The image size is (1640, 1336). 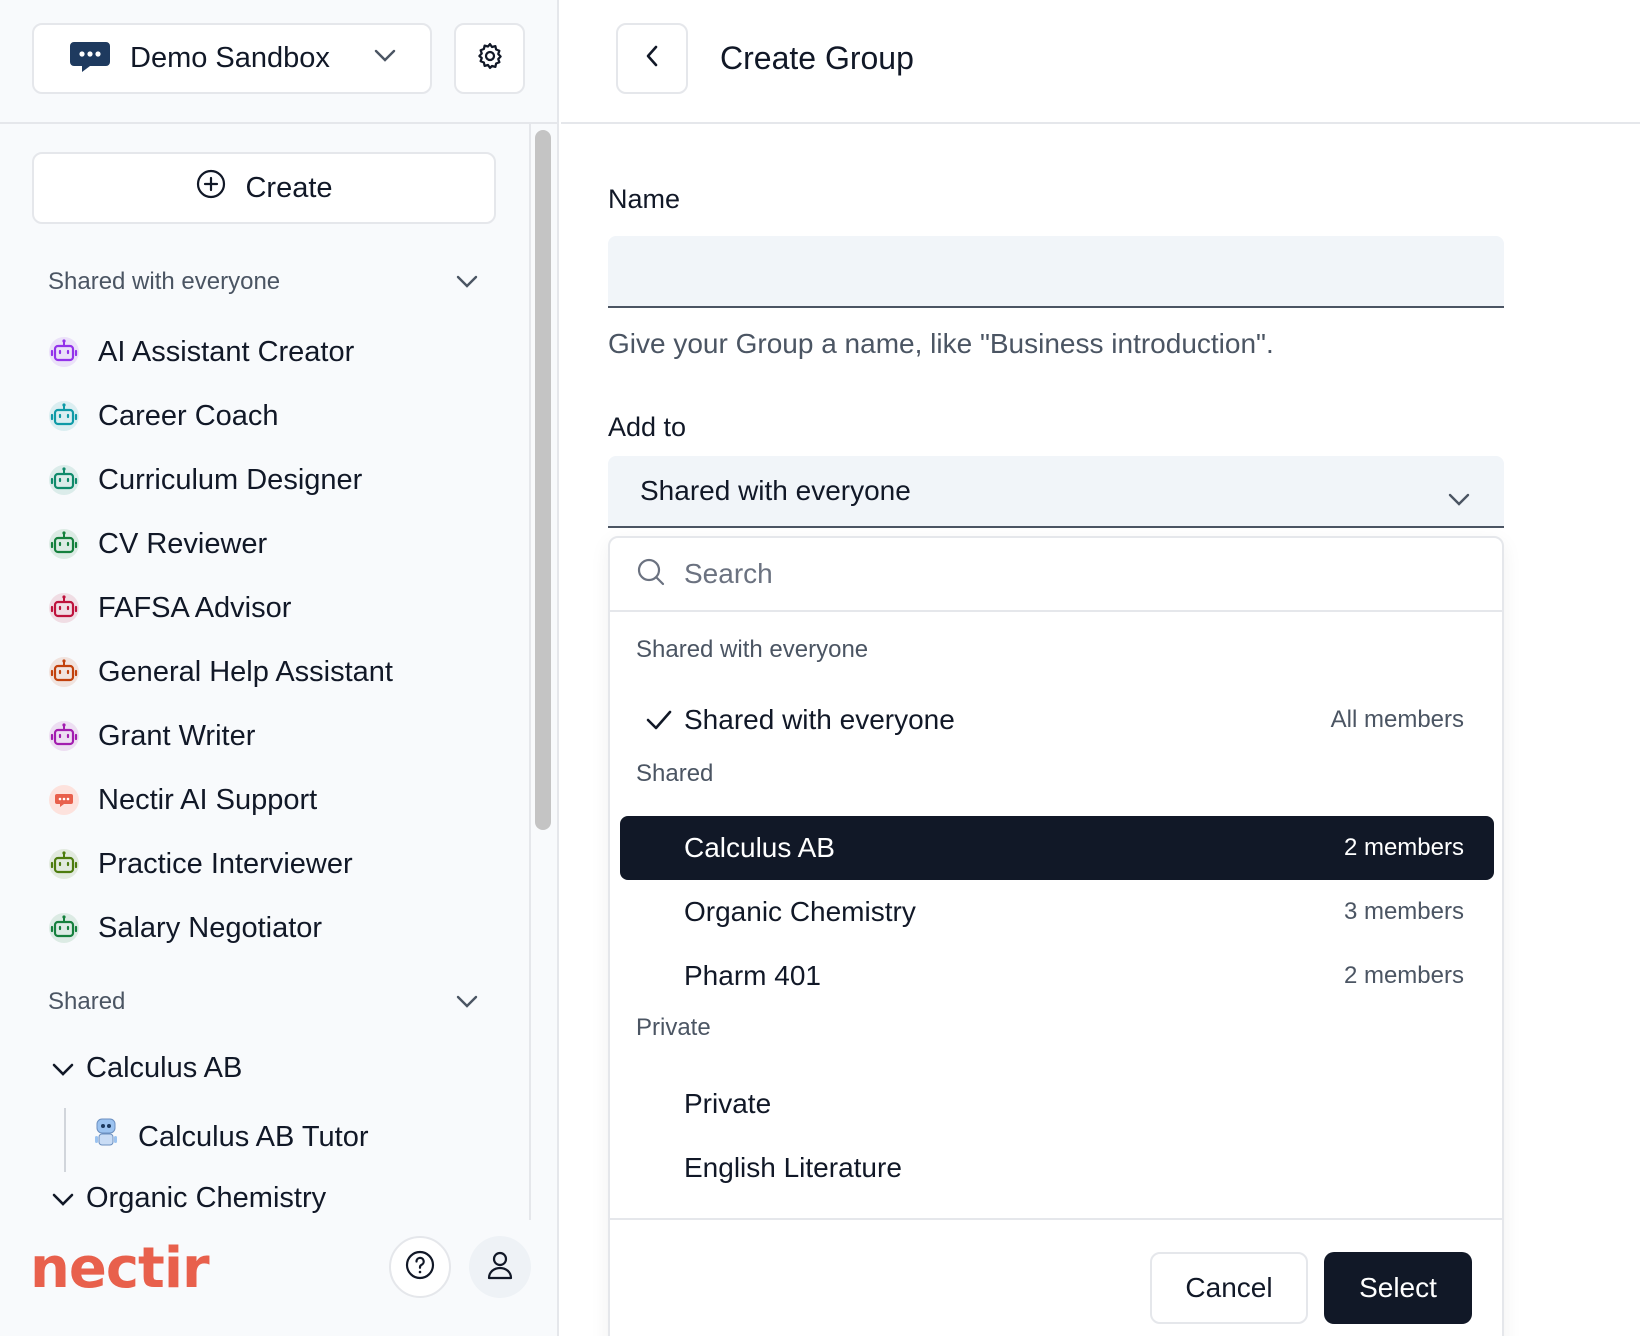 I want to click on bot-item: AI Assistant Creator, so click(x=201, y=352).